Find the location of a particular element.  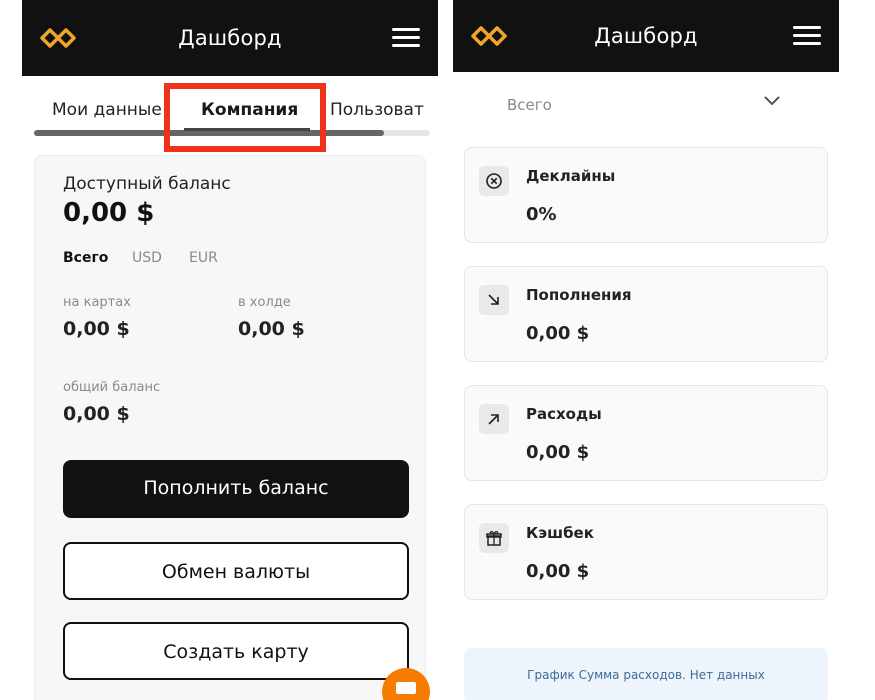

period-select-value: Всего is located at coordinates (529, 105).